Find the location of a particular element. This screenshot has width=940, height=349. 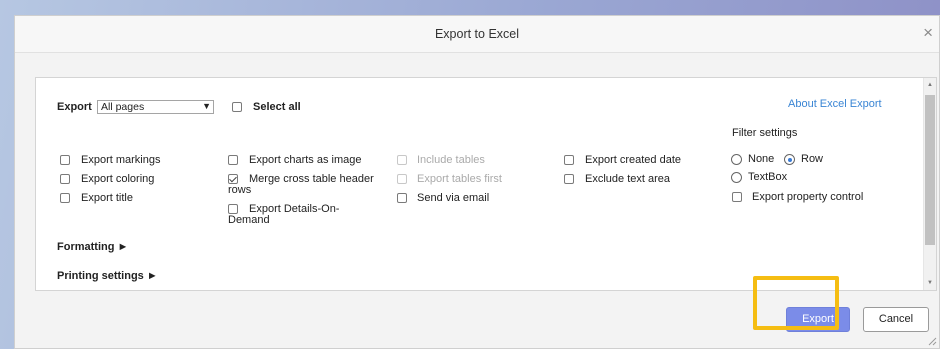

filter-radio-none-label: None is located at coordinates (761, 159).